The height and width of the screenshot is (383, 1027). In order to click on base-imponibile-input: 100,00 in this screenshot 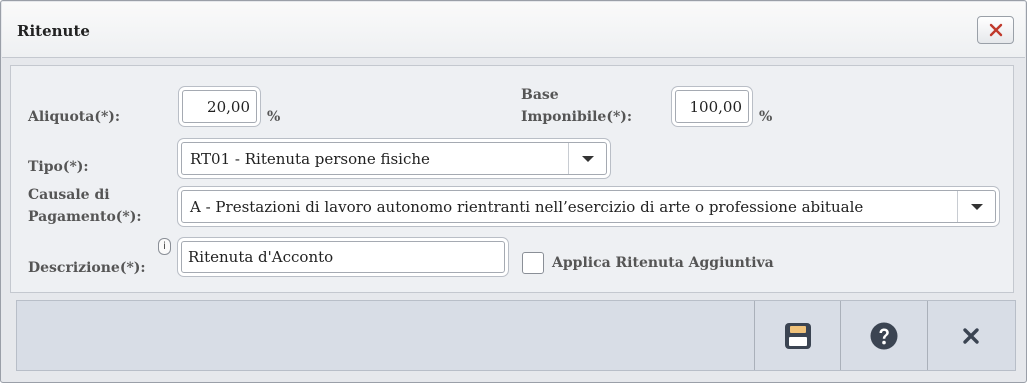, I will do `click(712, 106)`.